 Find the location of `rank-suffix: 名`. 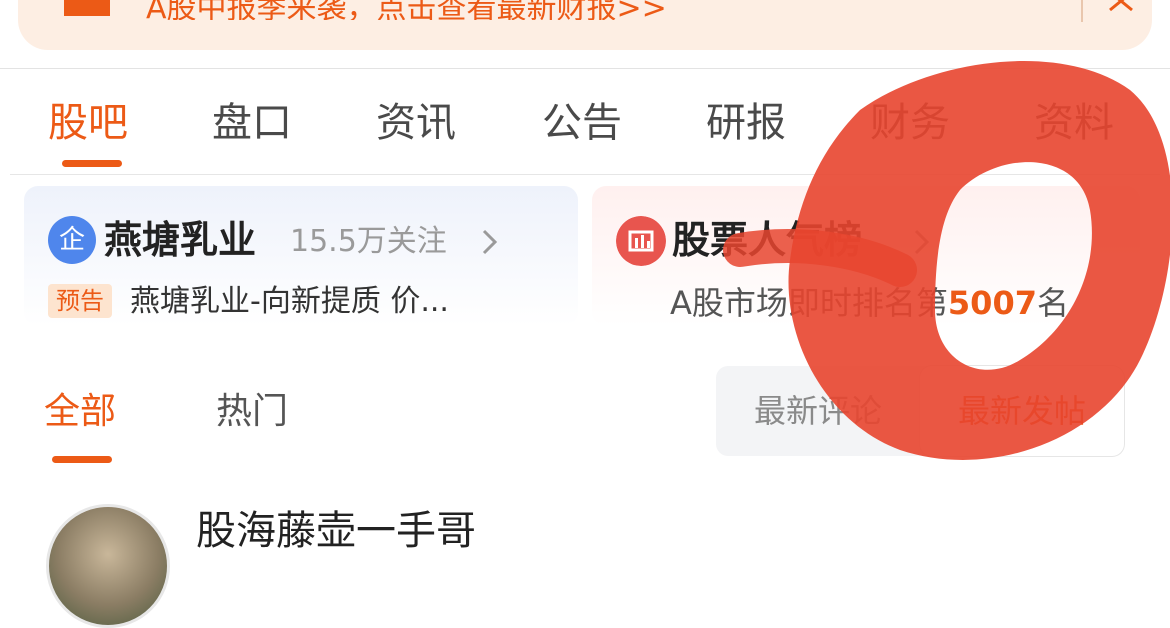

rank-suffix: 名 is located at coordinates (1052, 303).